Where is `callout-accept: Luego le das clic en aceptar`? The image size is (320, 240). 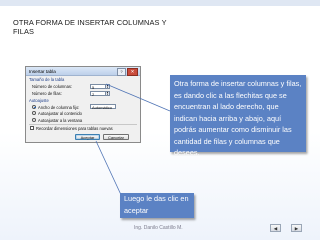
callout-accept: Luego le das clic en aceptar is located at coordinates (157, 205).